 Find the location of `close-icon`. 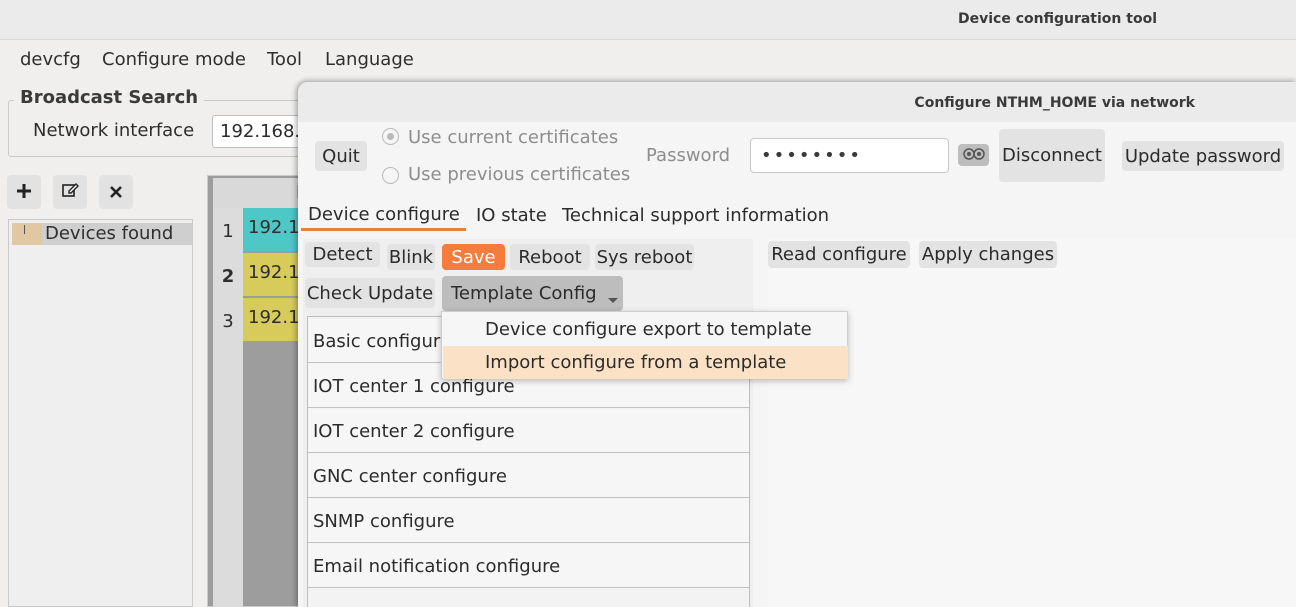

close-icon is located at coordinates (116, 192).